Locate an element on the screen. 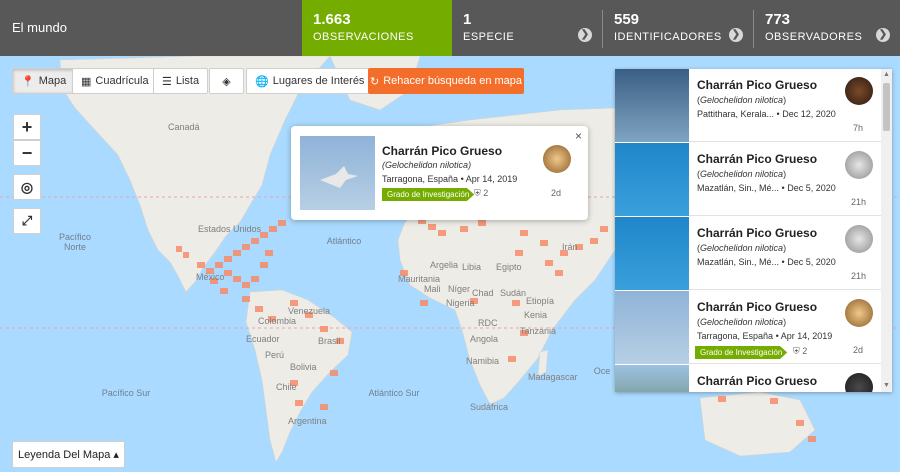 This screenshot has height=472, width=900. stat-observers: 773 OBSERVADORES ❯ is located at coordinates (827, 28).